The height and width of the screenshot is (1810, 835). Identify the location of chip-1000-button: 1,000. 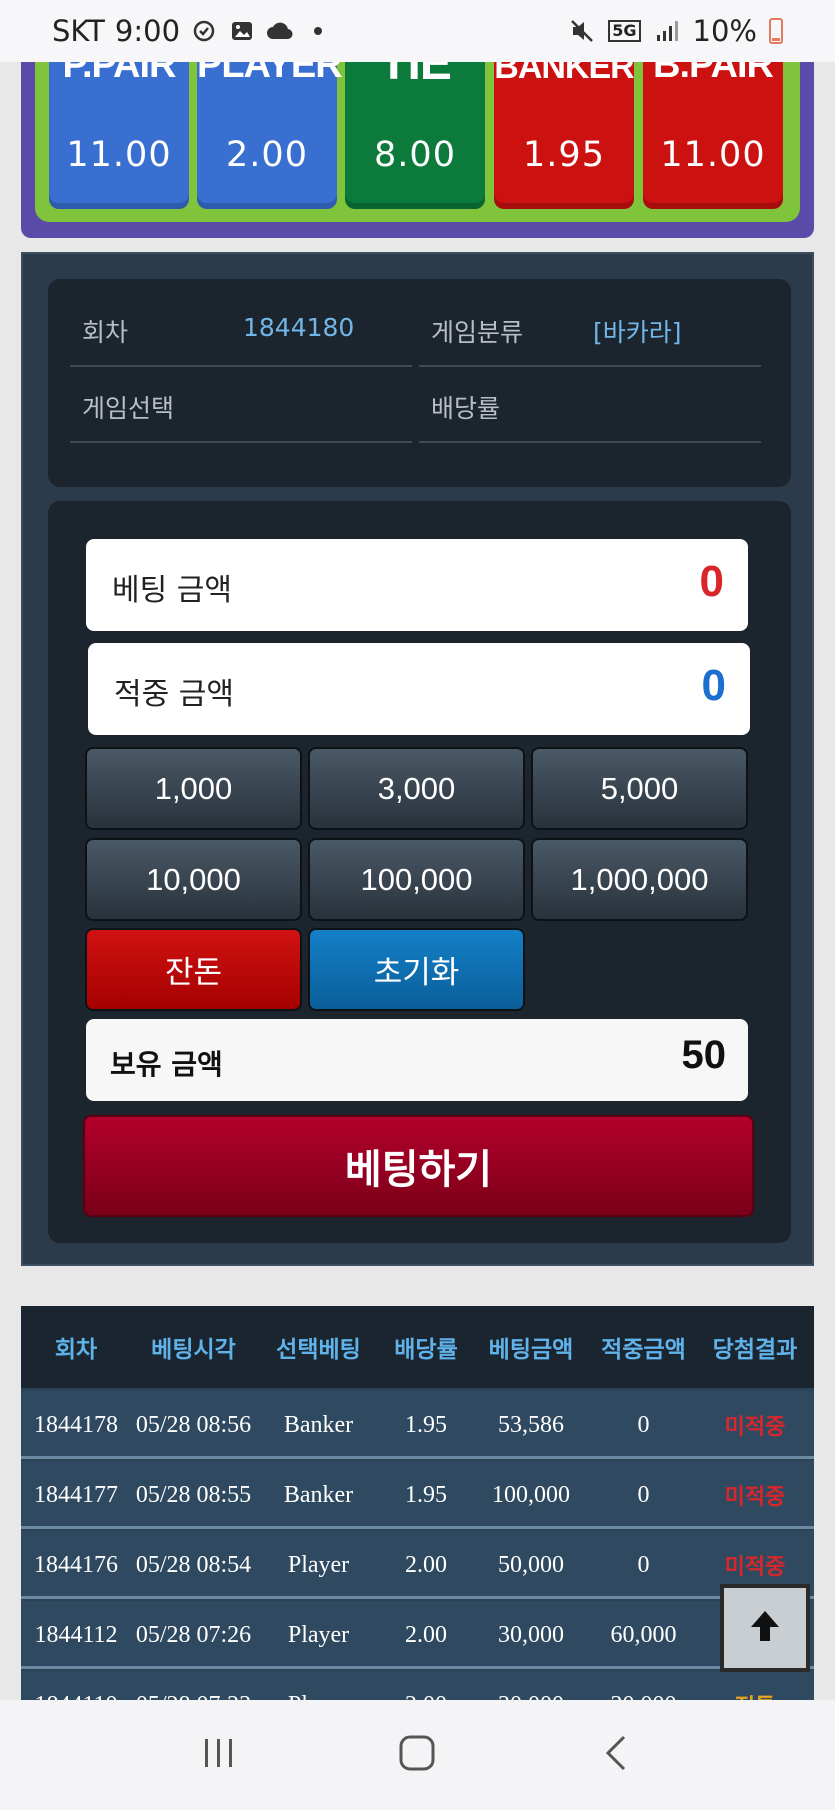
(193, 788).